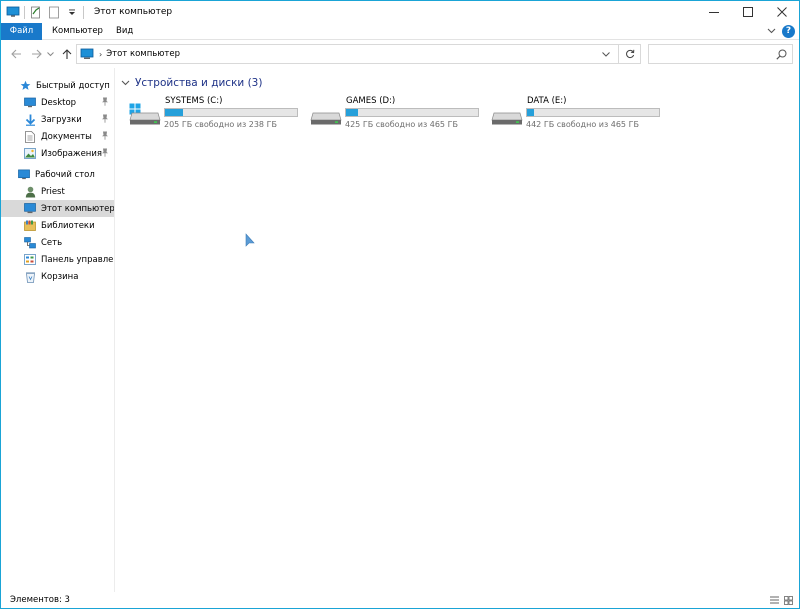  Describe the element at coordinates (50, 54) in the screenshot. I see `recent-locations-button` at that location.